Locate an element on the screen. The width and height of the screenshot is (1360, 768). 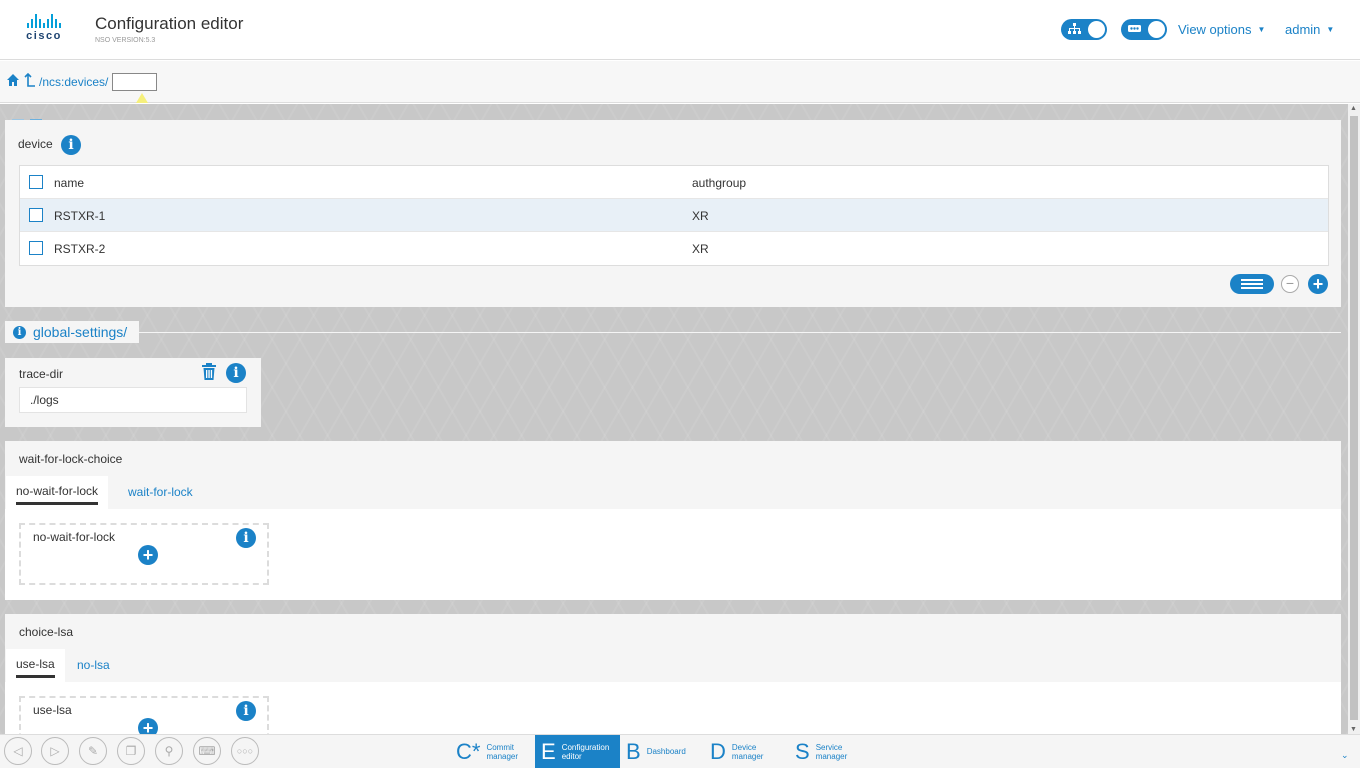
configuration-editor-tab: E Configuration editor is located at coordinates (577, 751).